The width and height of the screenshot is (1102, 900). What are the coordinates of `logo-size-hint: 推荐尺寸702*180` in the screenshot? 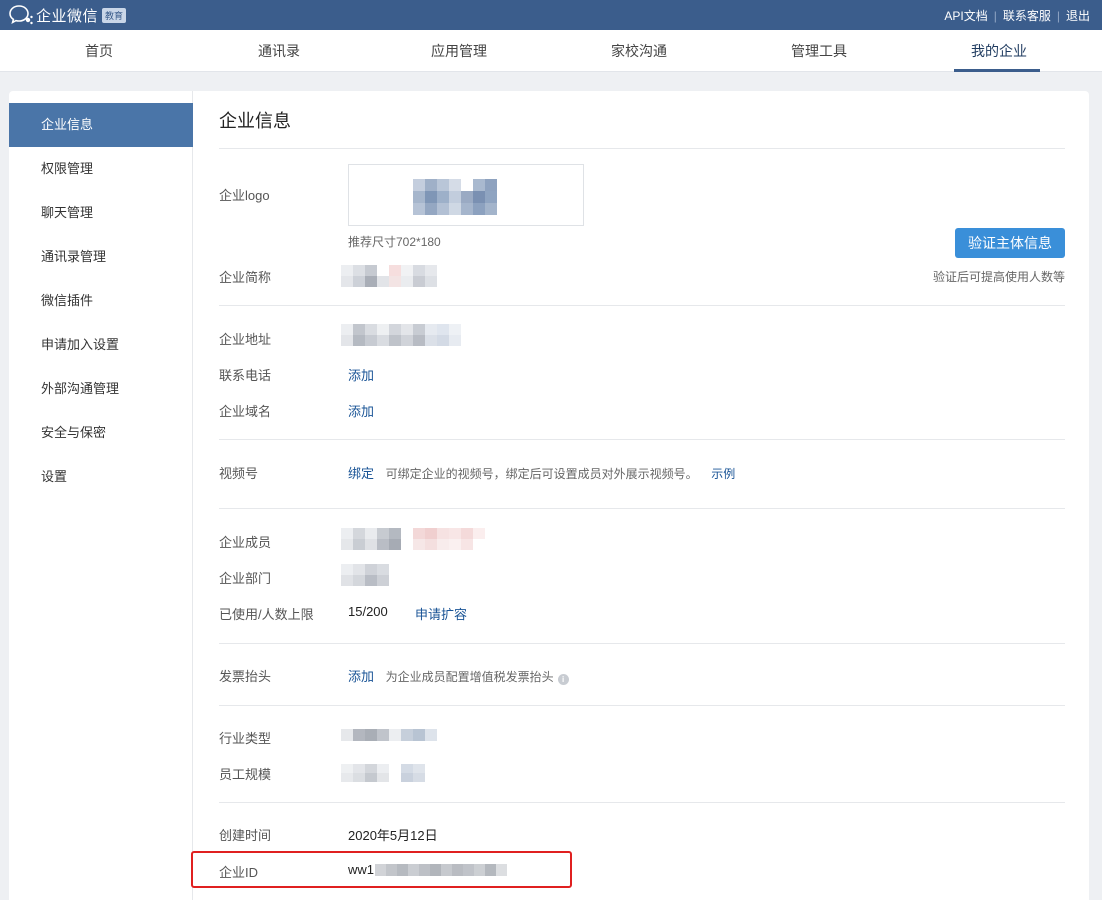 It's located at (394, 242).